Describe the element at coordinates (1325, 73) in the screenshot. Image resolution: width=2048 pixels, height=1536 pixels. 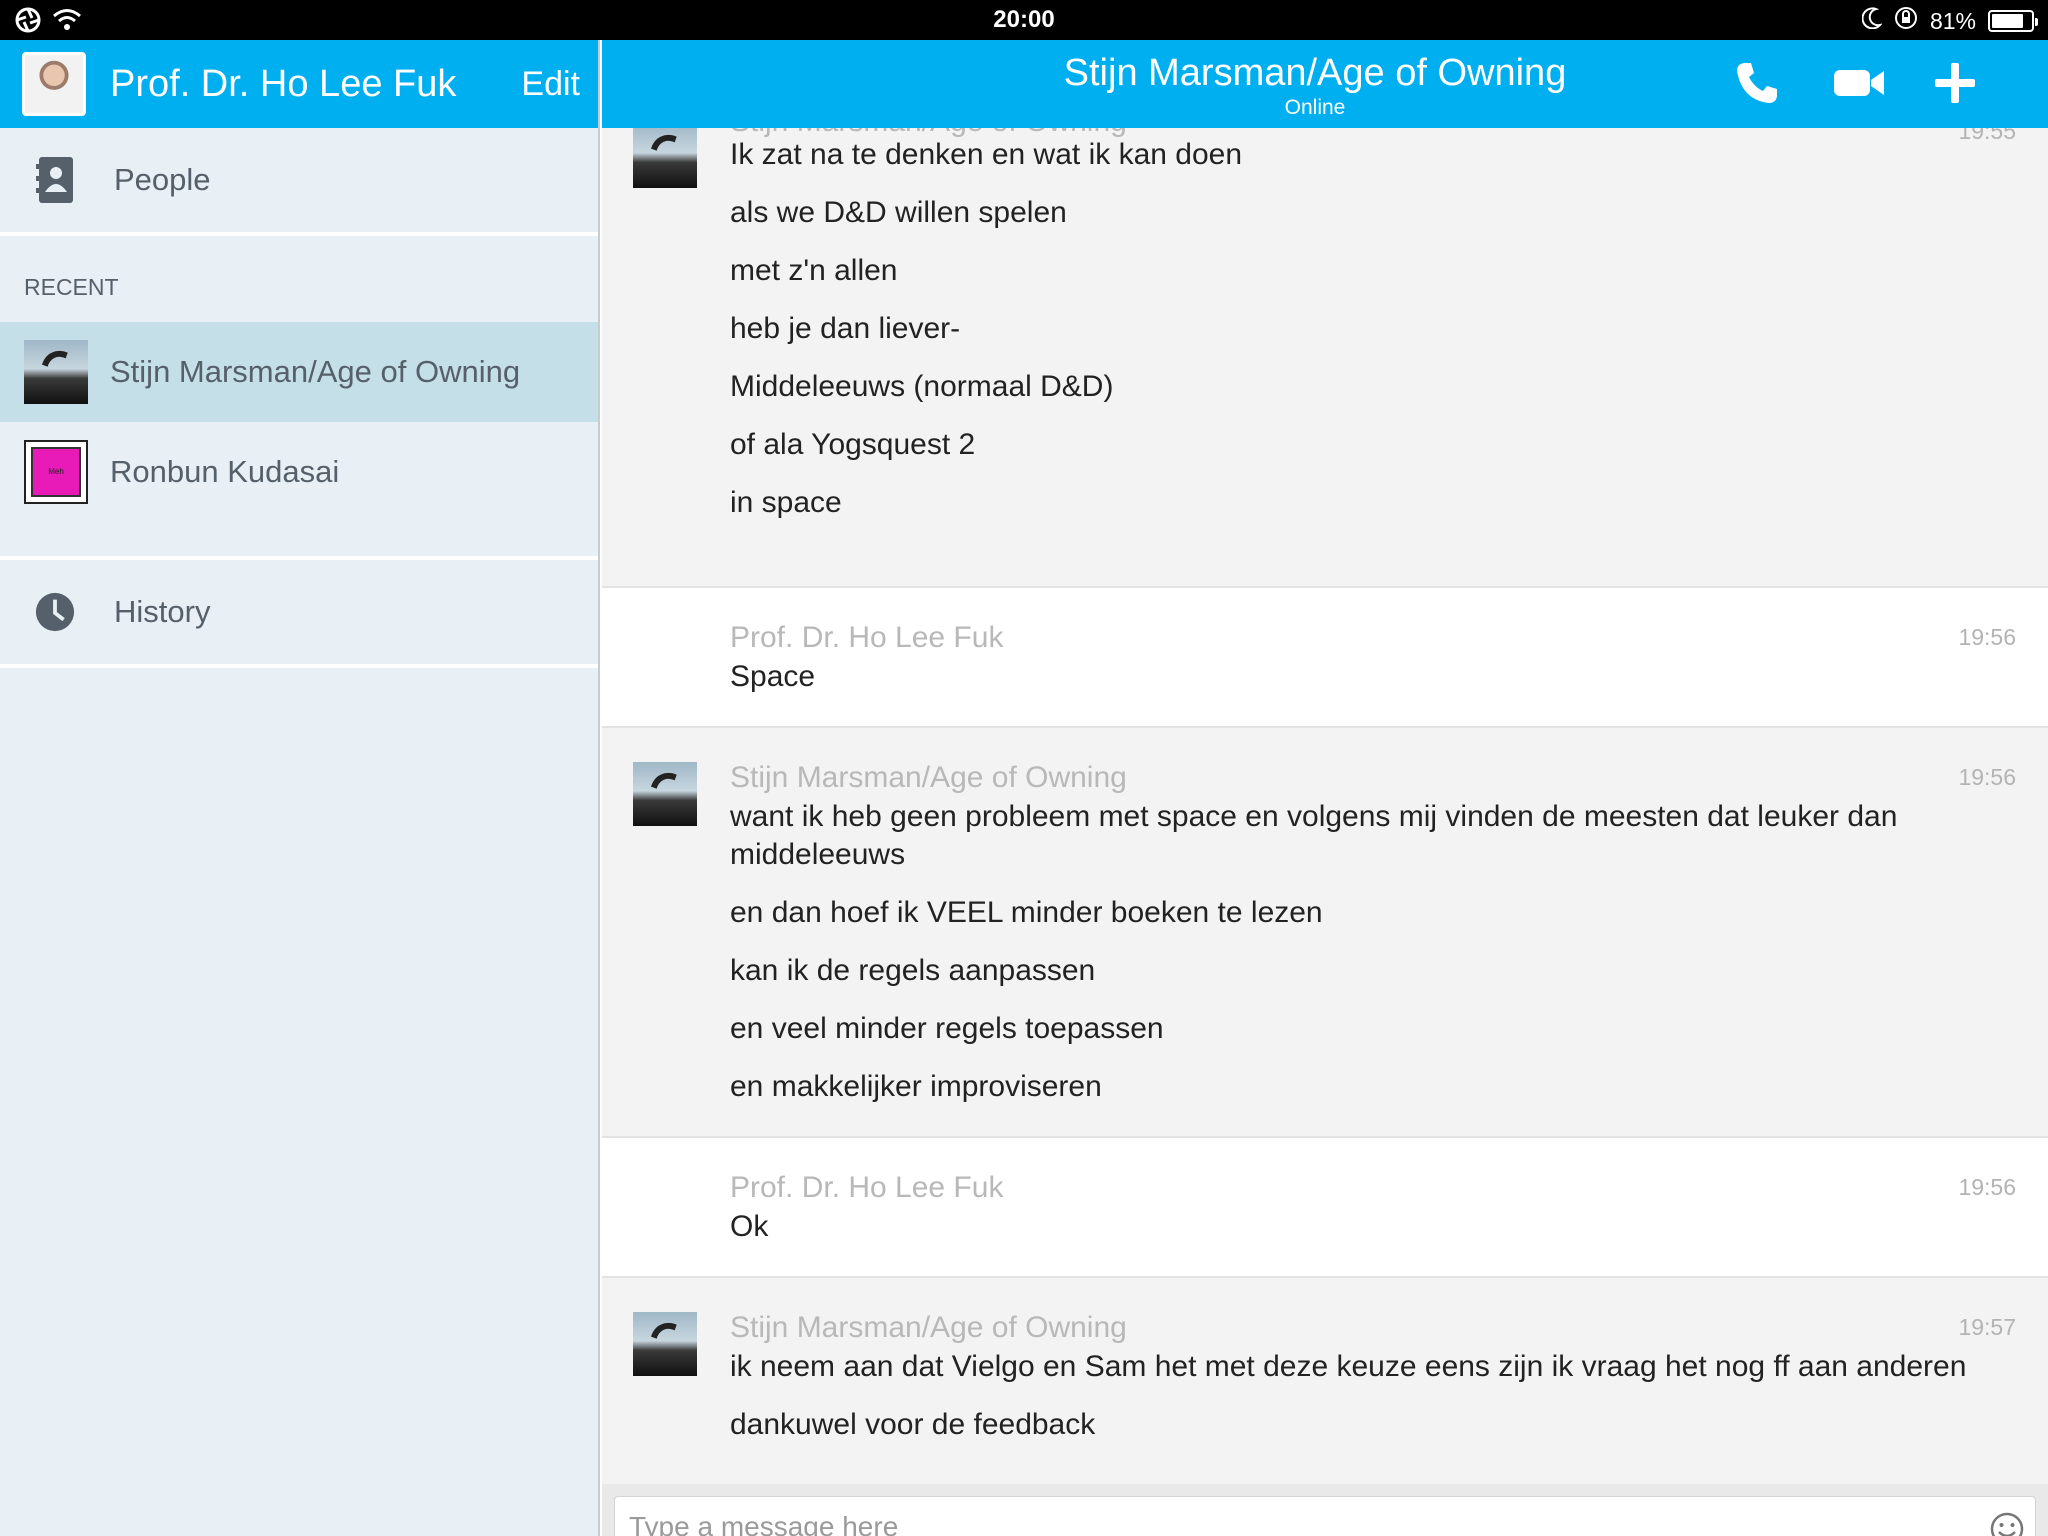
I see `chat-title: Stijn Marsman/Age of Owning` at that location.